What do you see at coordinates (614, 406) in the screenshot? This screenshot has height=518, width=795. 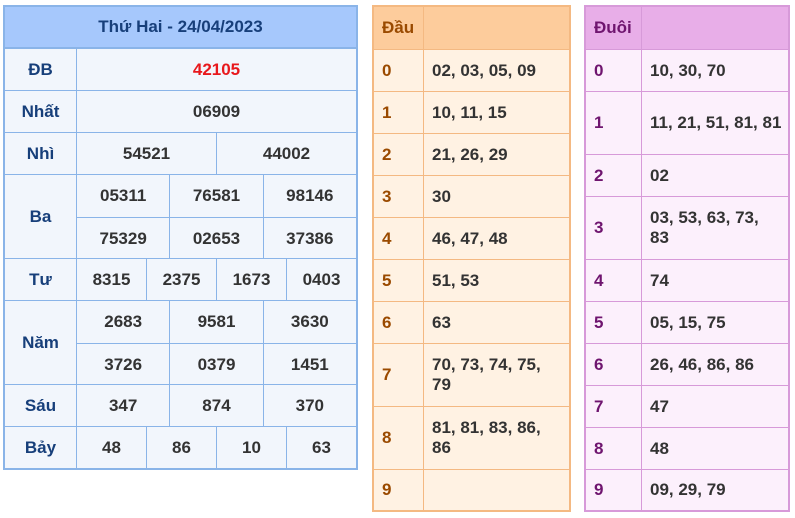 I see `duoi-key: 7` at bounding box center [614, 406].